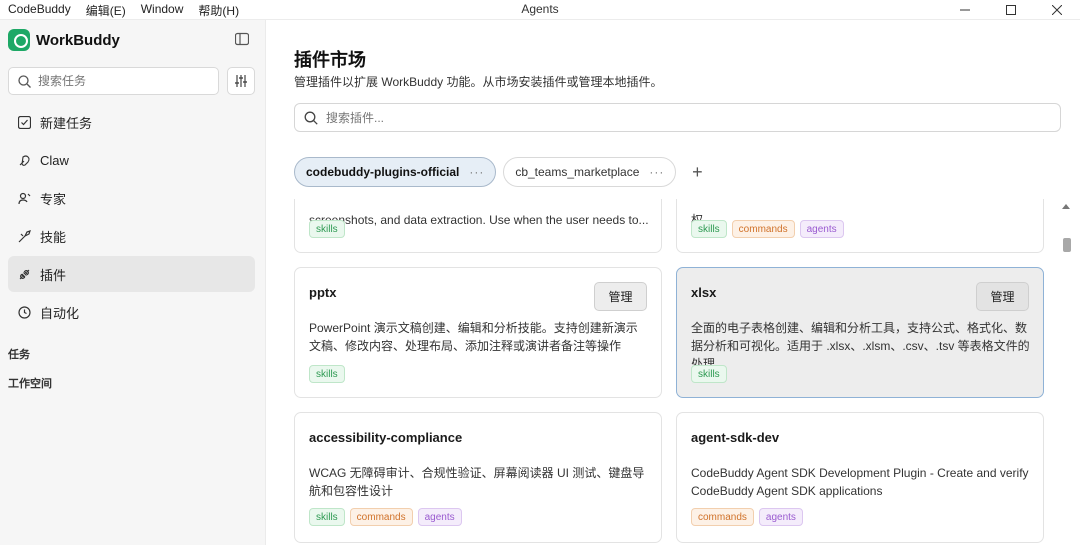  I want to click on sidebar-nav: 新建任务 Claw 专家 技能 插件 自动化, so click(131, 218).